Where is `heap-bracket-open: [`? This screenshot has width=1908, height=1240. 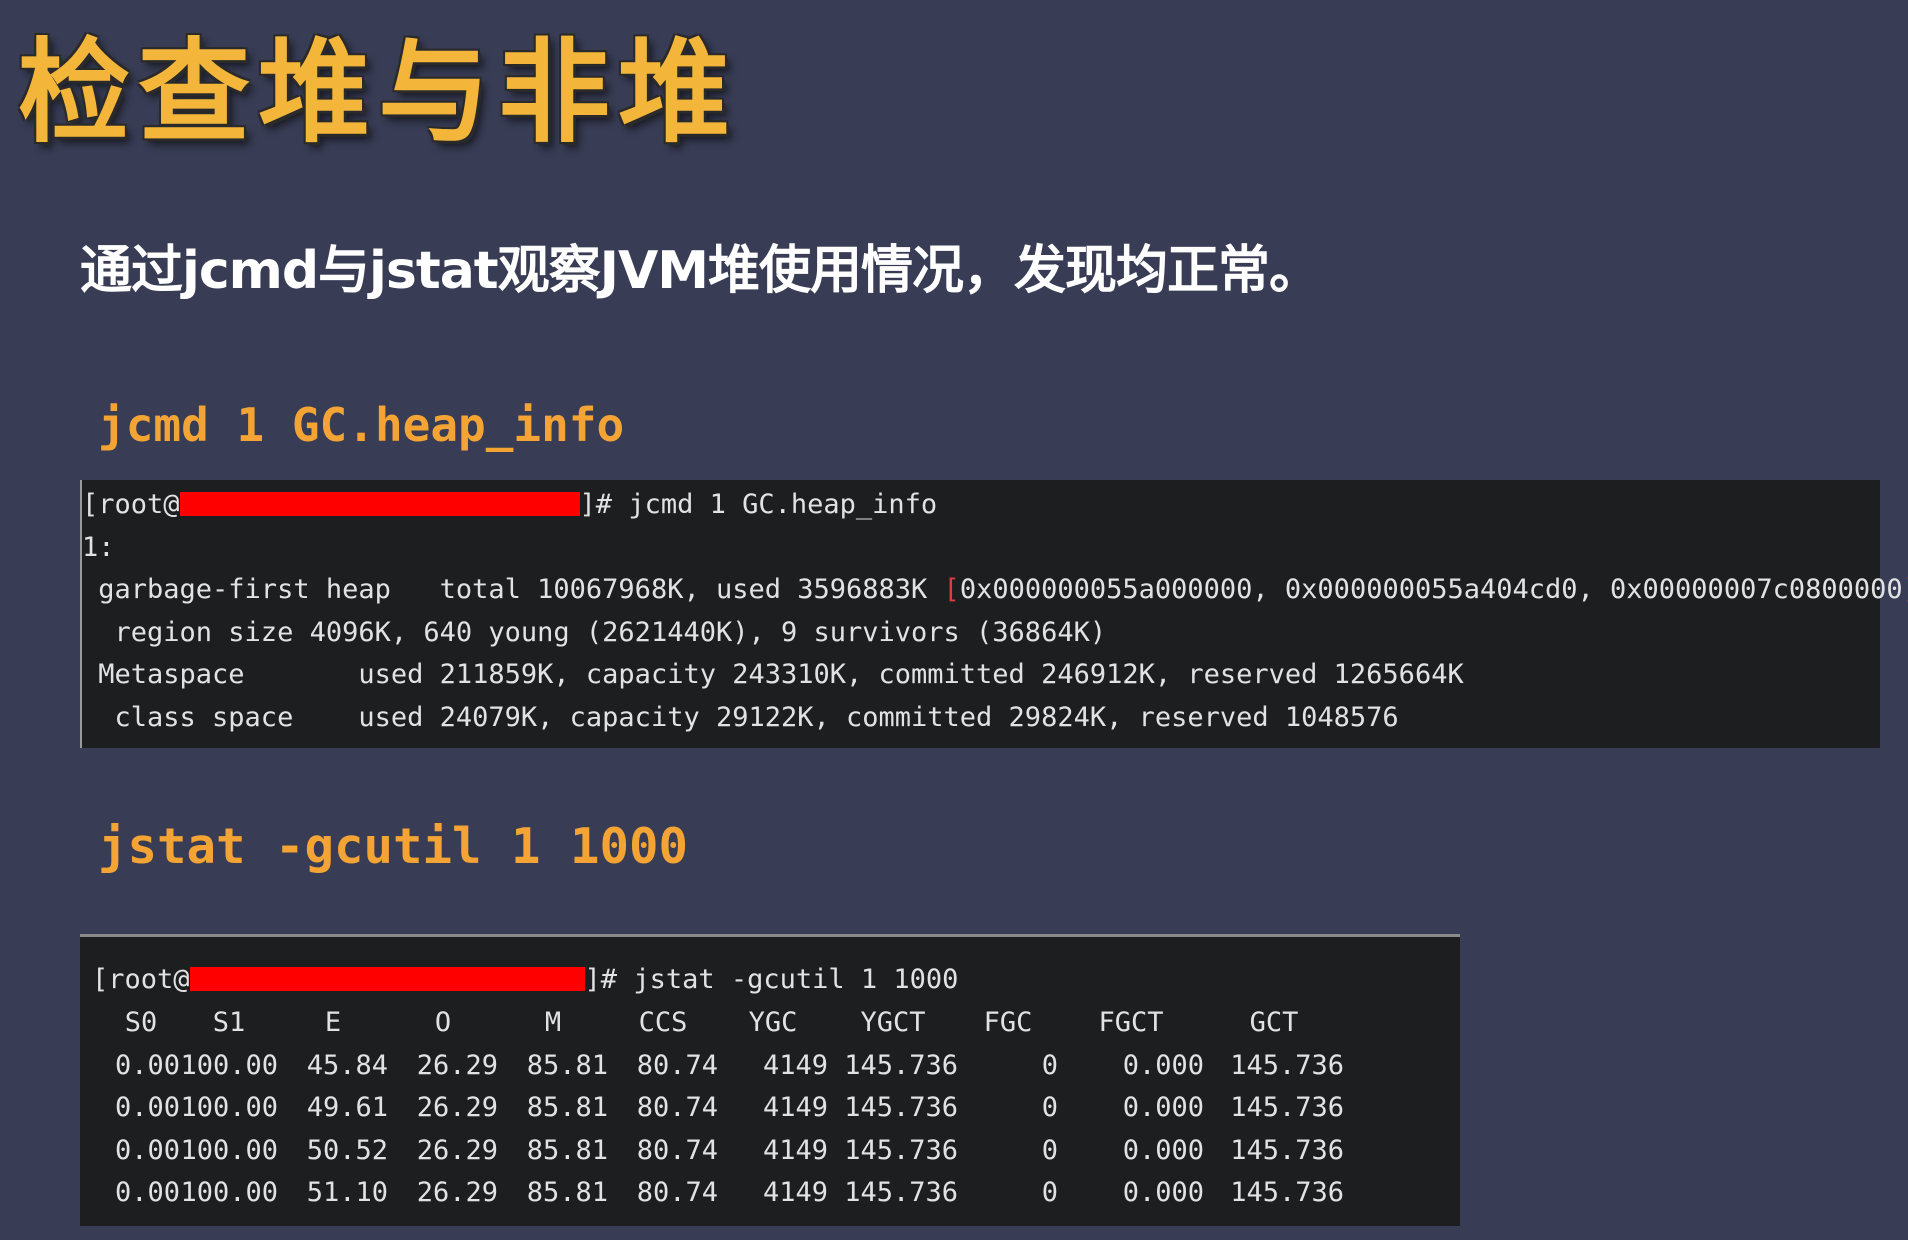 heap-bracket-open: [ is located at coordinates (951, 589).